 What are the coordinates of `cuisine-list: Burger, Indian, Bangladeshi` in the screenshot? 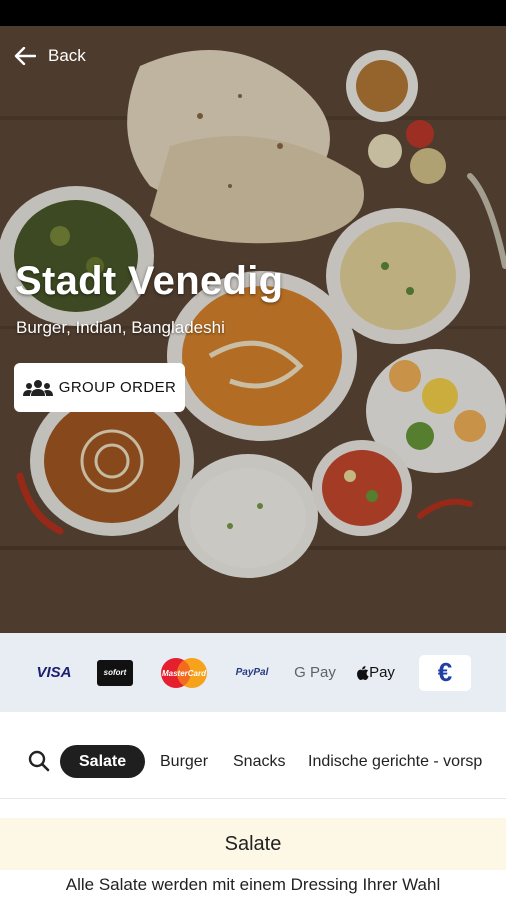 It's located at (120, 327).